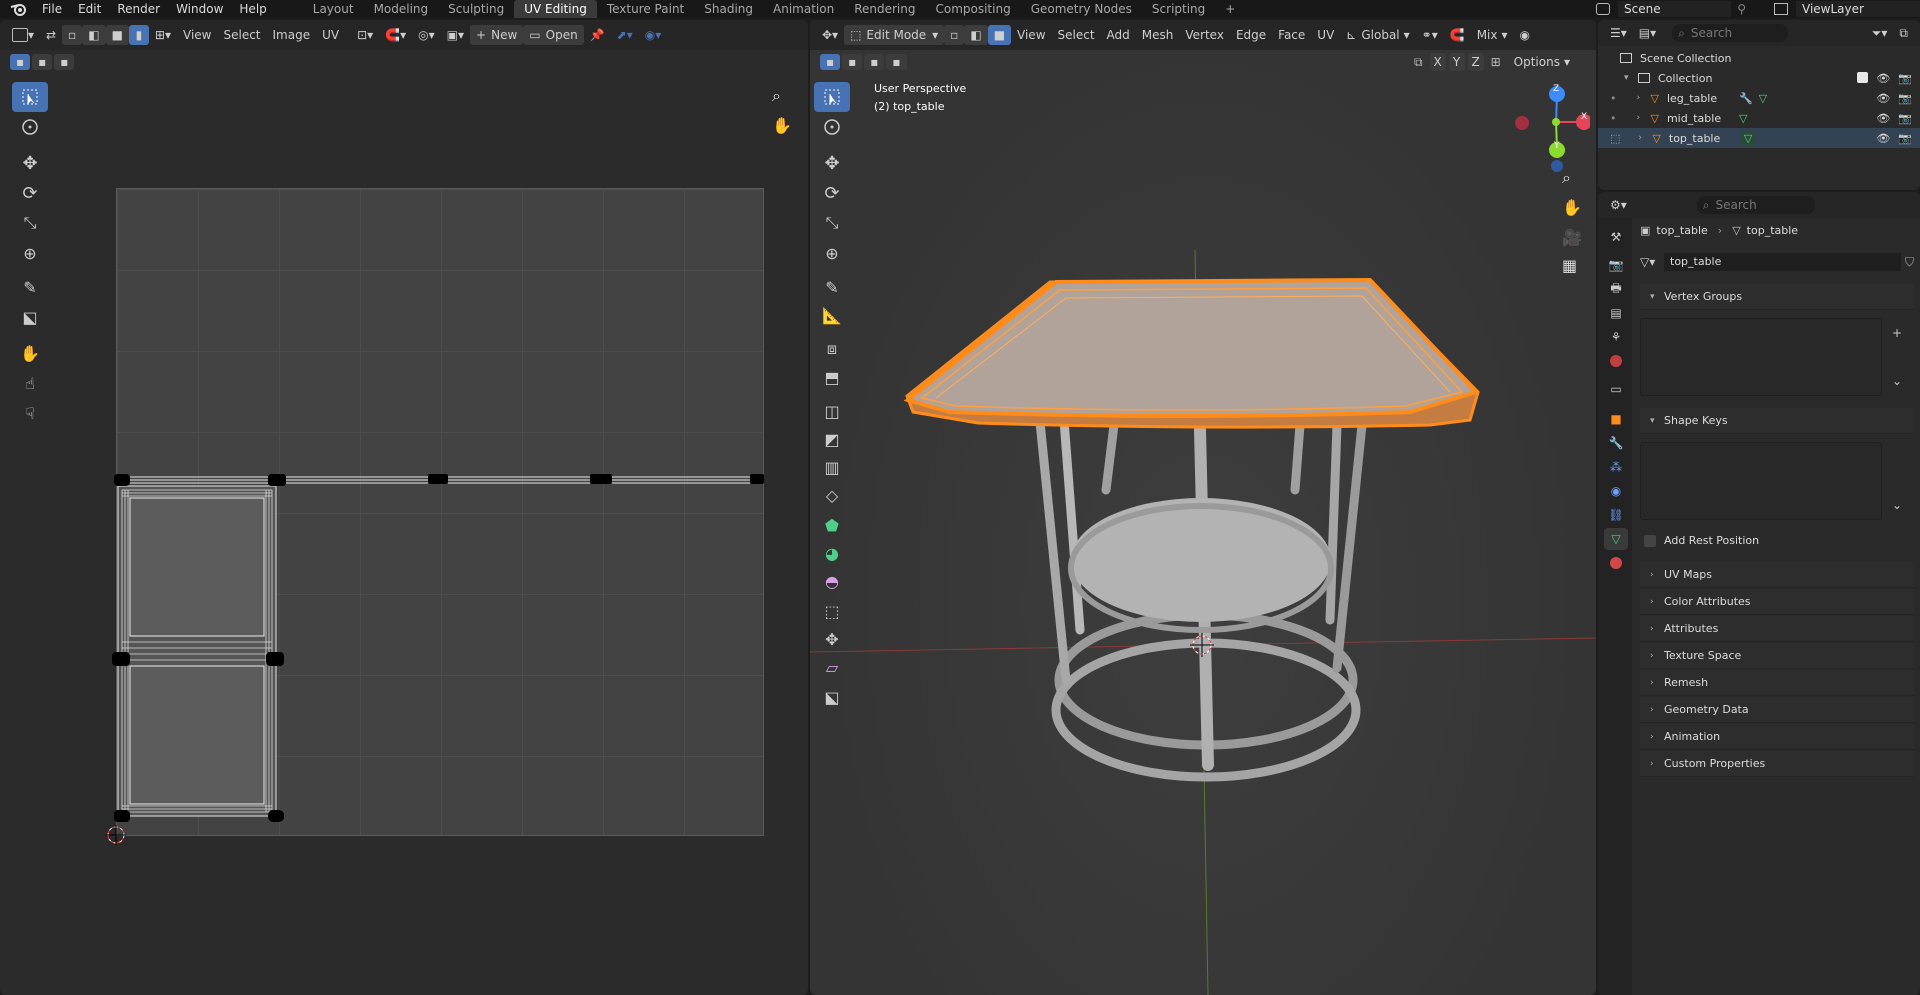 The height and width of the screenshot is (995, 1920). I want to click on tool-tab-icon: ⚒, so click(1616, 237).